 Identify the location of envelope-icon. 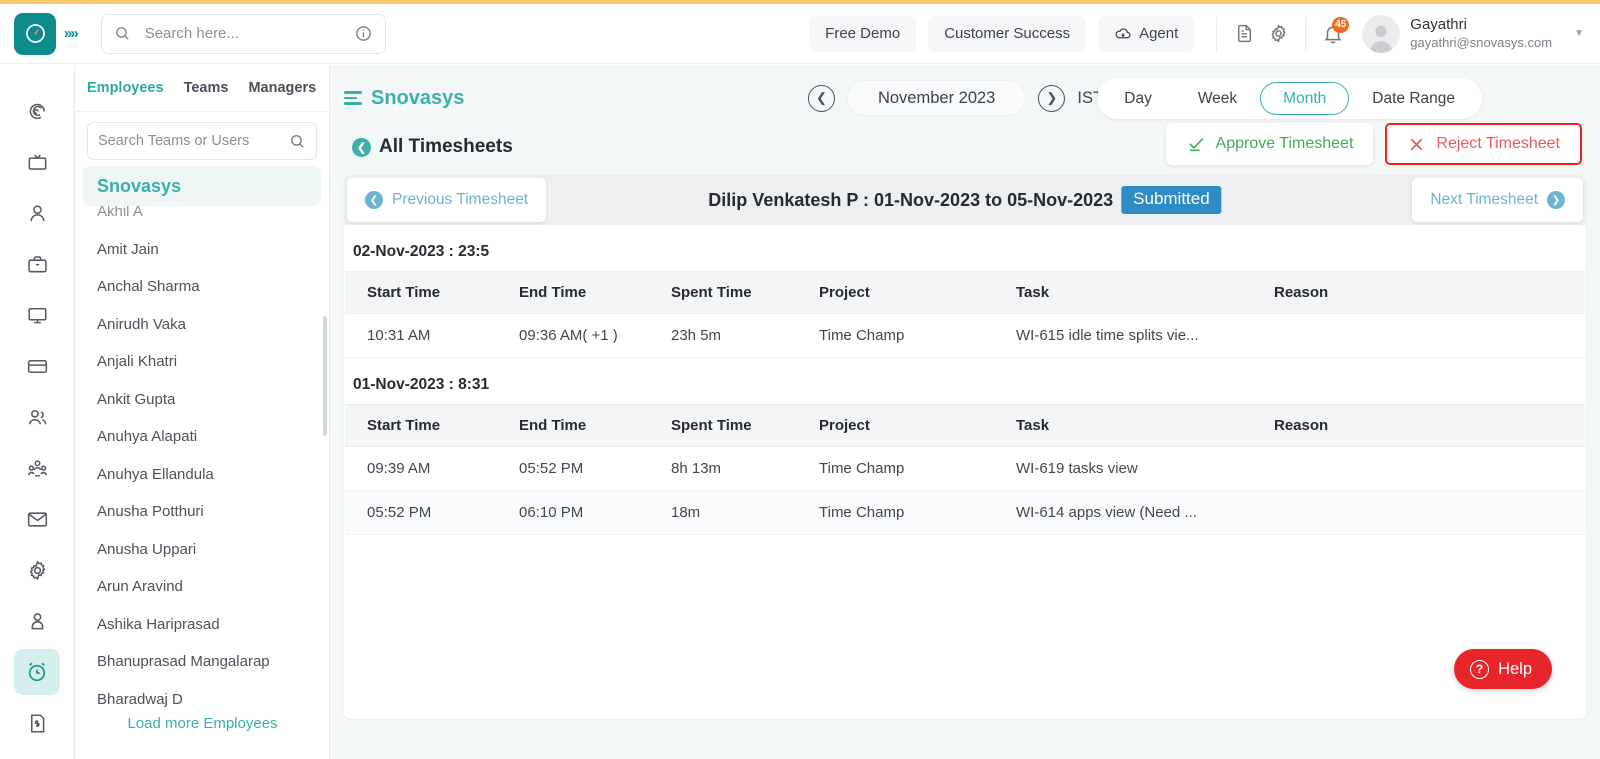
(37, 519).